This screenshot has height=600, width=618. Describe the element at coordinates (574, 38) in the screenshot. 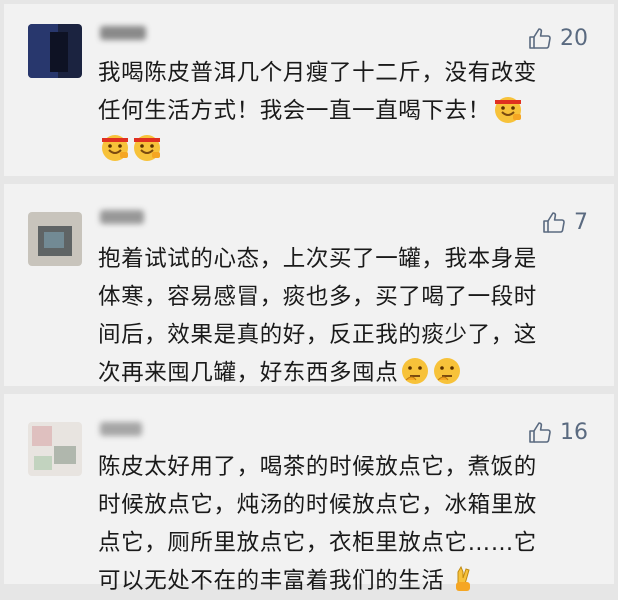

I see `like-count: 20` at that location.